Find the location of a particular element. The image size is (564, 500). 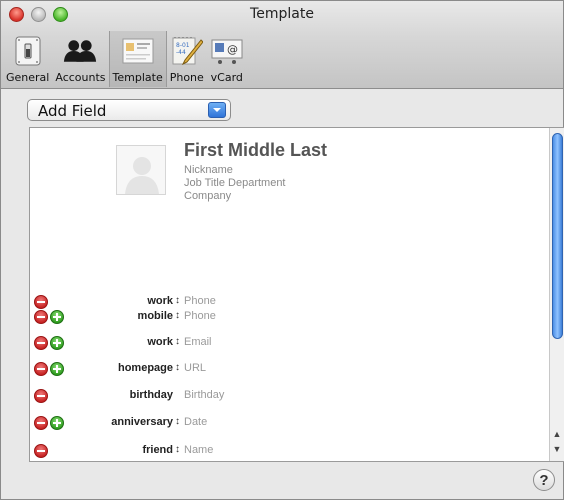

tab-general-label: General is located at coordinates (28, 77).